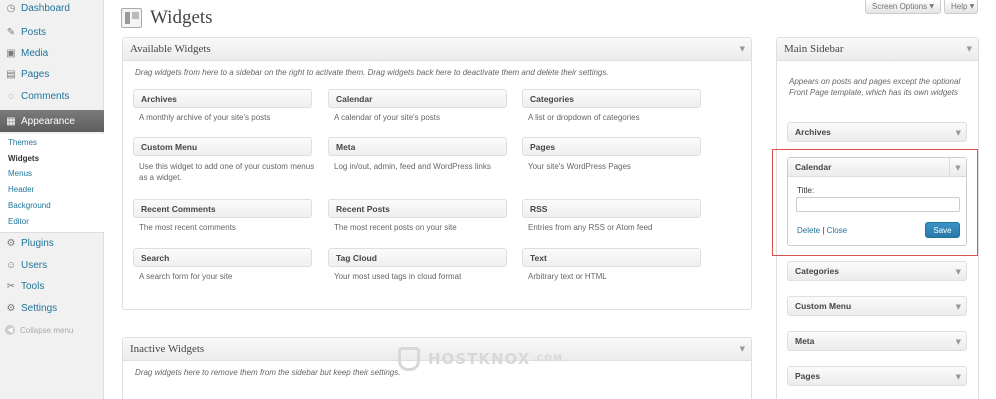  Describe the element at coordinates (808, 230) in the screenshot. I see `delete-link: Delete` at that location.